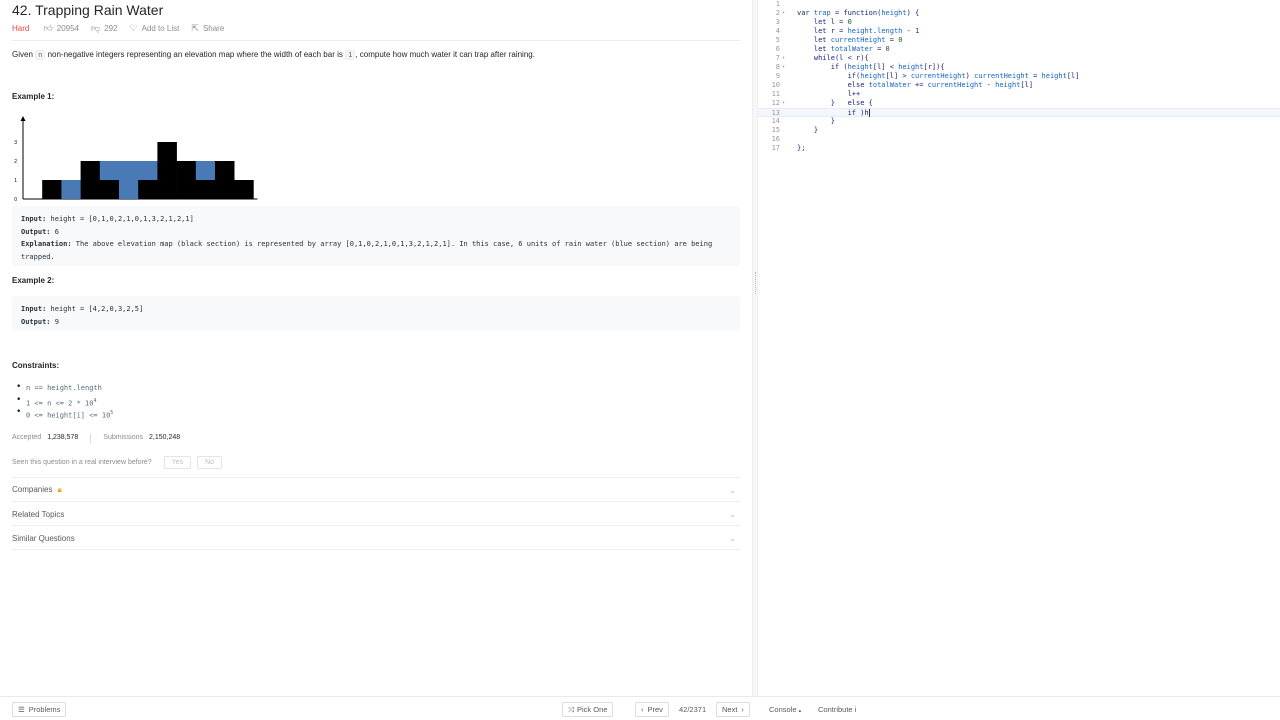 This screenshot has width=1280, height=720. I want to click on submissions-count: 2,150,248, so click(165, 437).